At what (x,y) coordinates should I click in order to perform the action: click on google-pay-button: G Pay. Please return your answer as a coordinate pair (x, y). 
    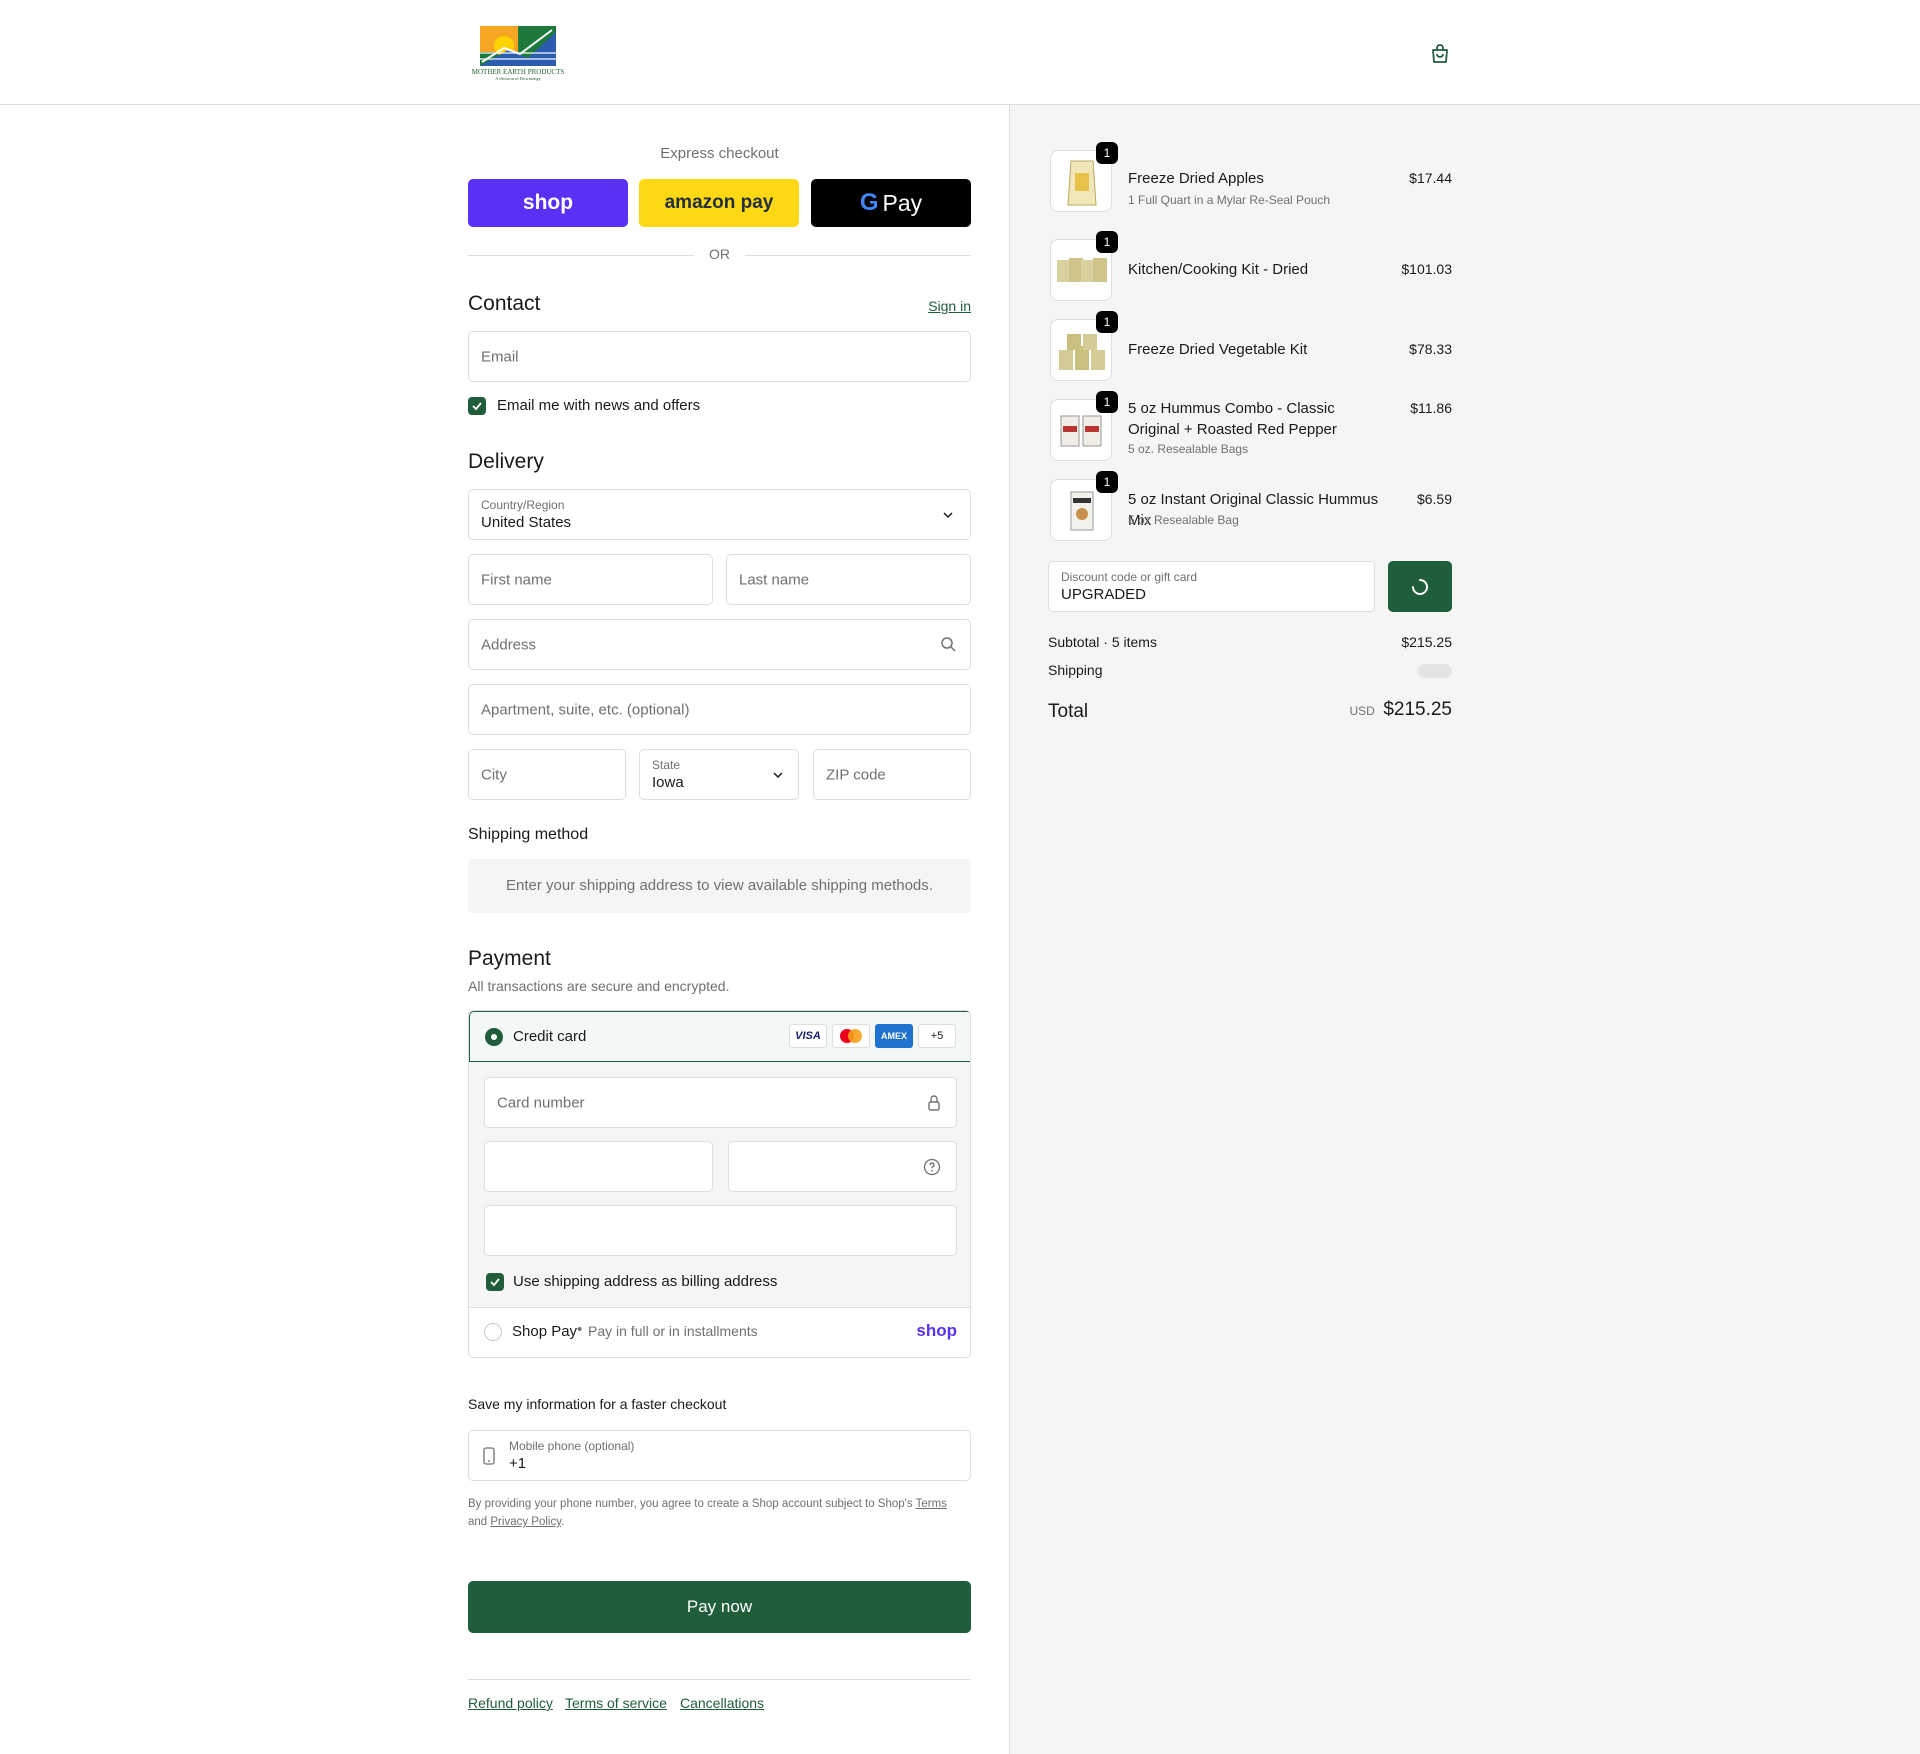
    Looking at the image, I should click on (891, 203).